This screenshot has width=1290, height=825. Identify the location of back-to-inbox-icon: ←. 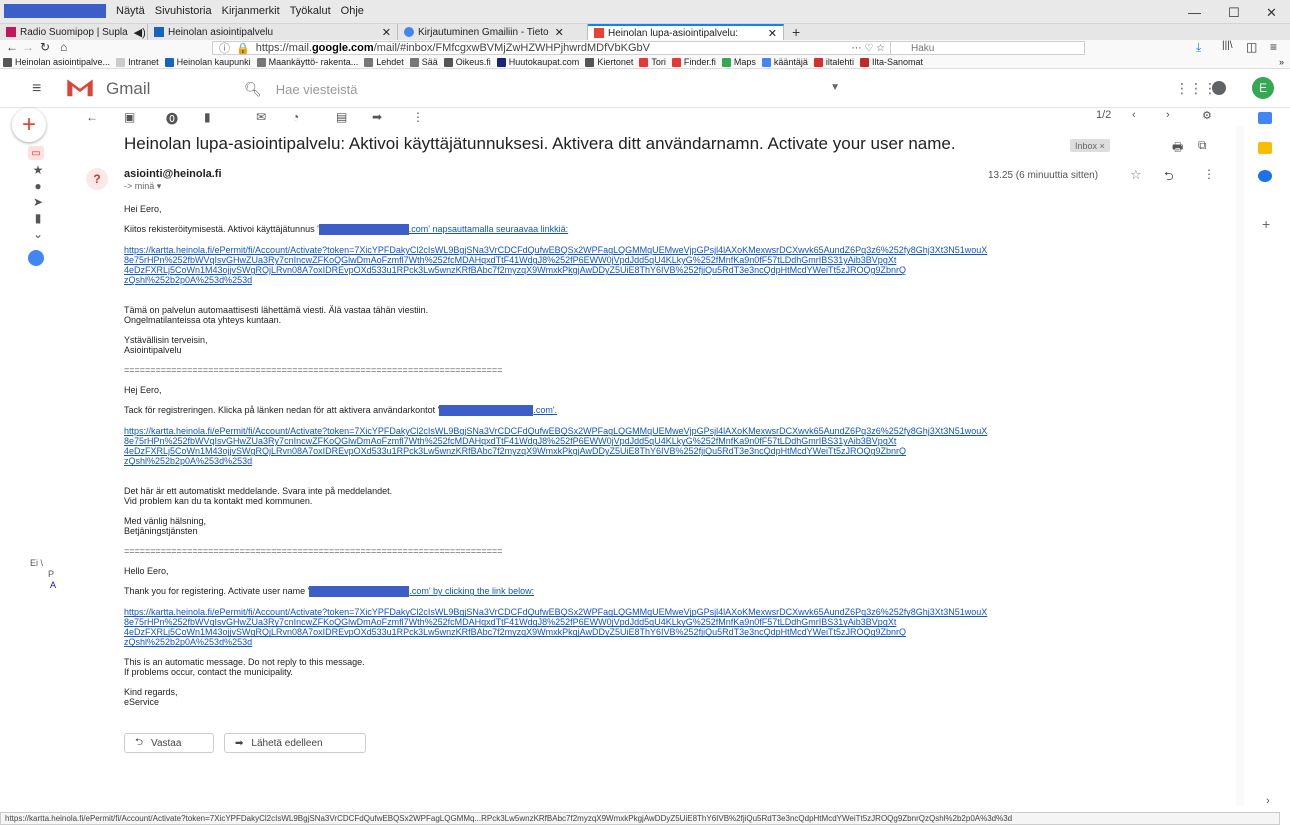
(92, 117).